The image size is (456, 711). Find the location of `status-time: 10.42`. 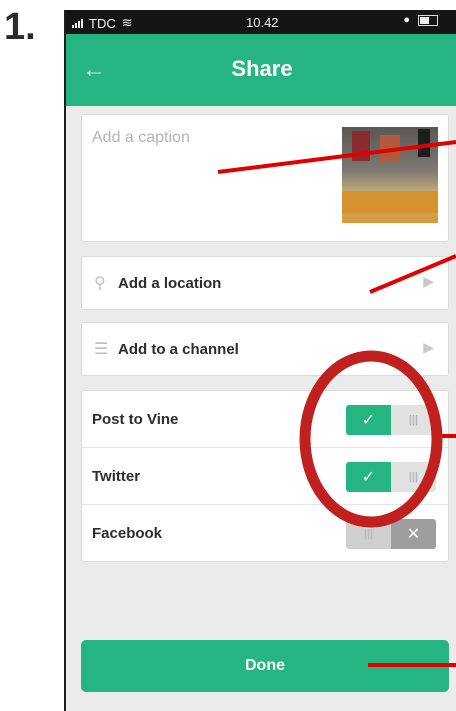

status-time: 10.42 is located at coordinates (262, 22).